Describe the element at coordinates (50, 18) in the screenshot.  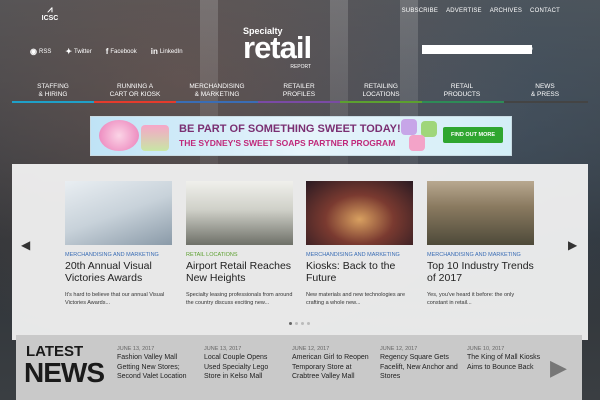
I see `icsc-logo-text: ICSC` at that location.